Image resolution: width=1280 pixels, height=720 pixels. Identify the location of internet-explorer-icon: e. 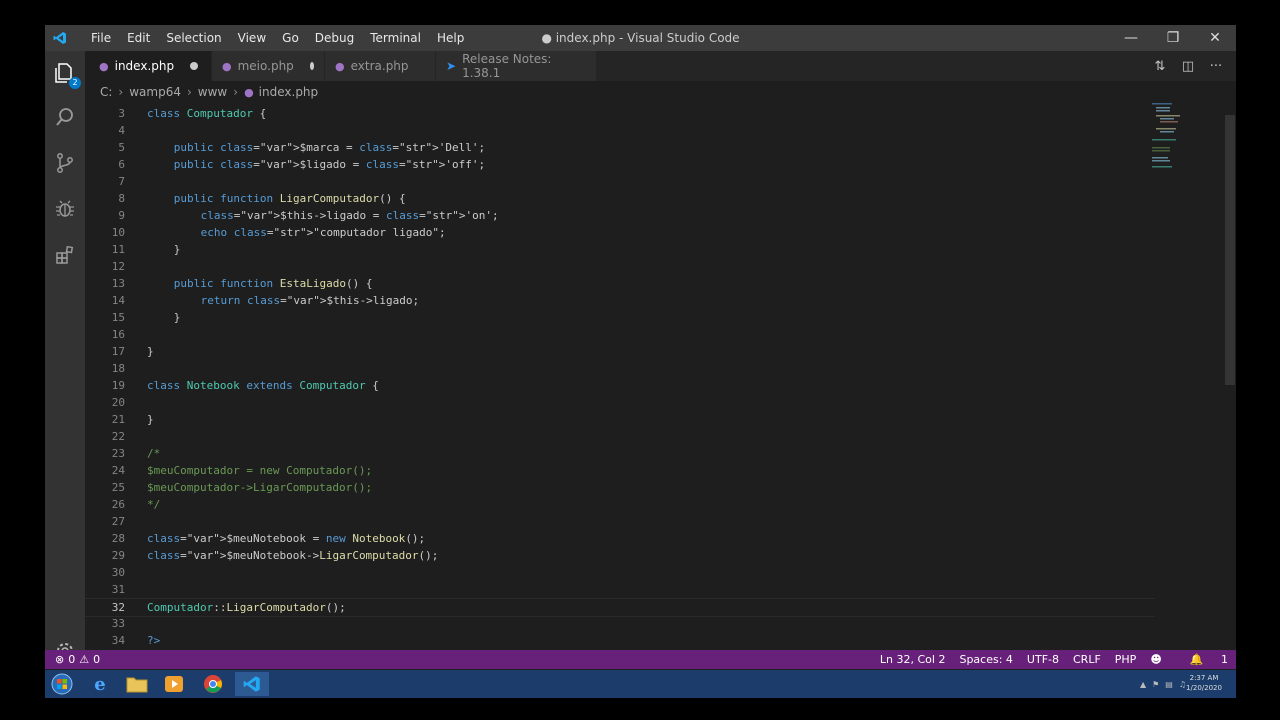
(100, 684).